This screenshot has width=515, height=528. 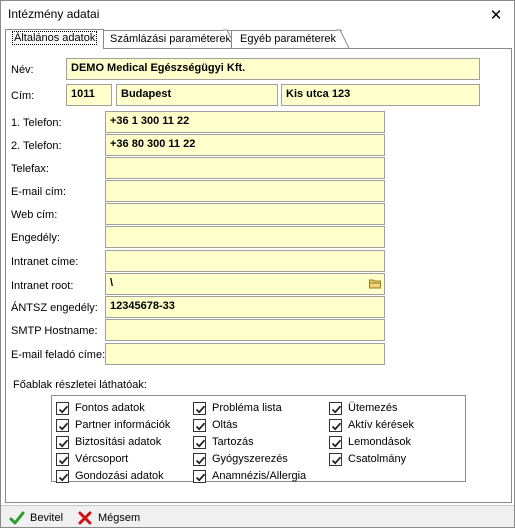 What do you see at coordinates (245, 191) in the screenshot?
I see `email-field` at bounding box center [245, 191].